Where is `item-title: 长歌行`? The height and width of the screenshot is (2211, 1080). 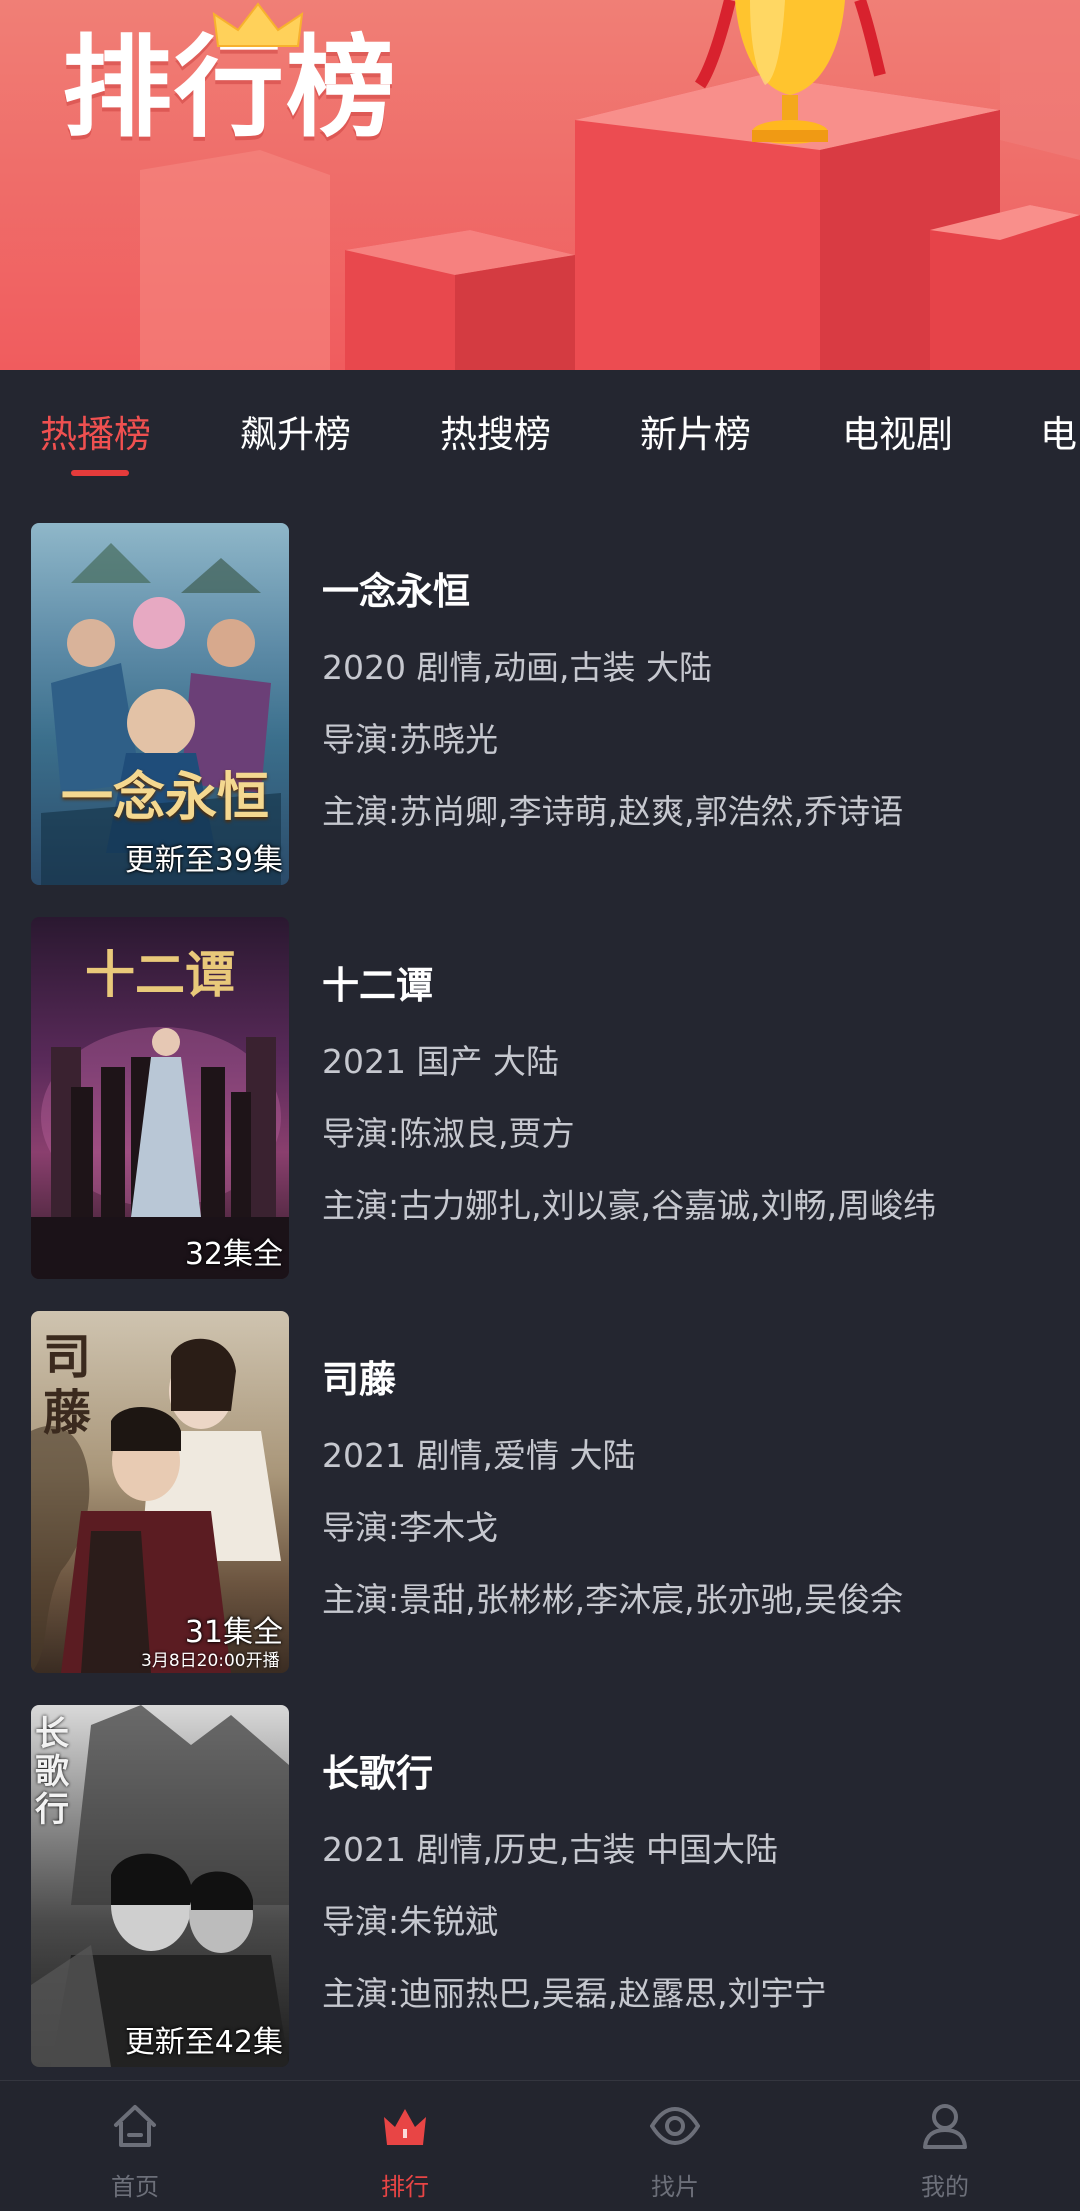 item-title: 长歌行 is located at coordinates (377, 1770).